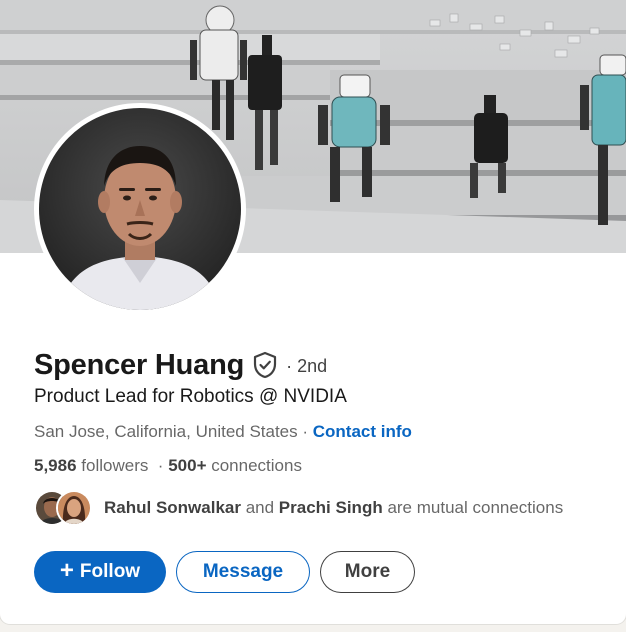 The width and height of the screenshot is (626, 632). I want to click on profile-headline: Product Lead for Robotics @ NVIDIA, so click(190, 396).